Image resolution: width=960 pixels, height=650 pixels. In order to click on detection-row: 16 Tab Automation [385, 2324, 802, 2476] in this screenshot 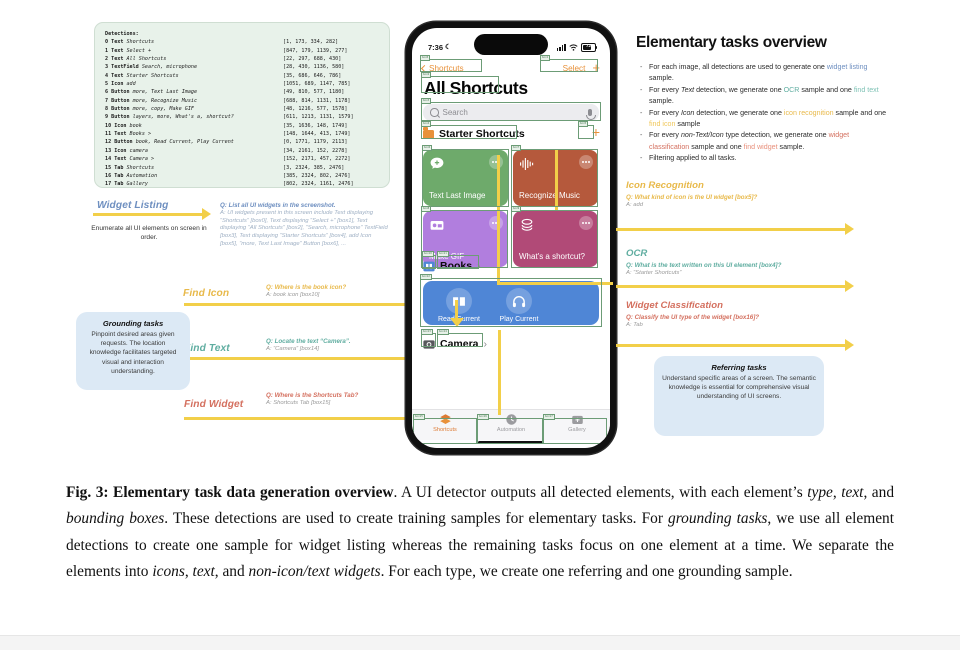, I will do `click(243, 176)`.